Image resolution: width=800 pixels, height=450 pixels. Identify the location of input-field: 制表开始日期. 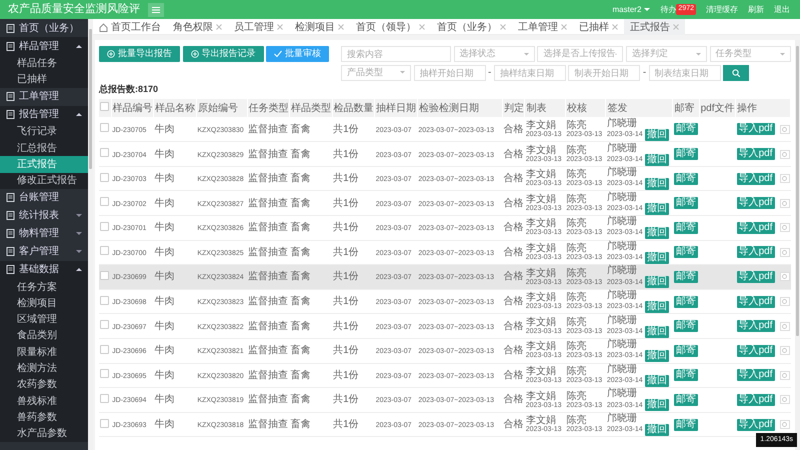
(604, 72).